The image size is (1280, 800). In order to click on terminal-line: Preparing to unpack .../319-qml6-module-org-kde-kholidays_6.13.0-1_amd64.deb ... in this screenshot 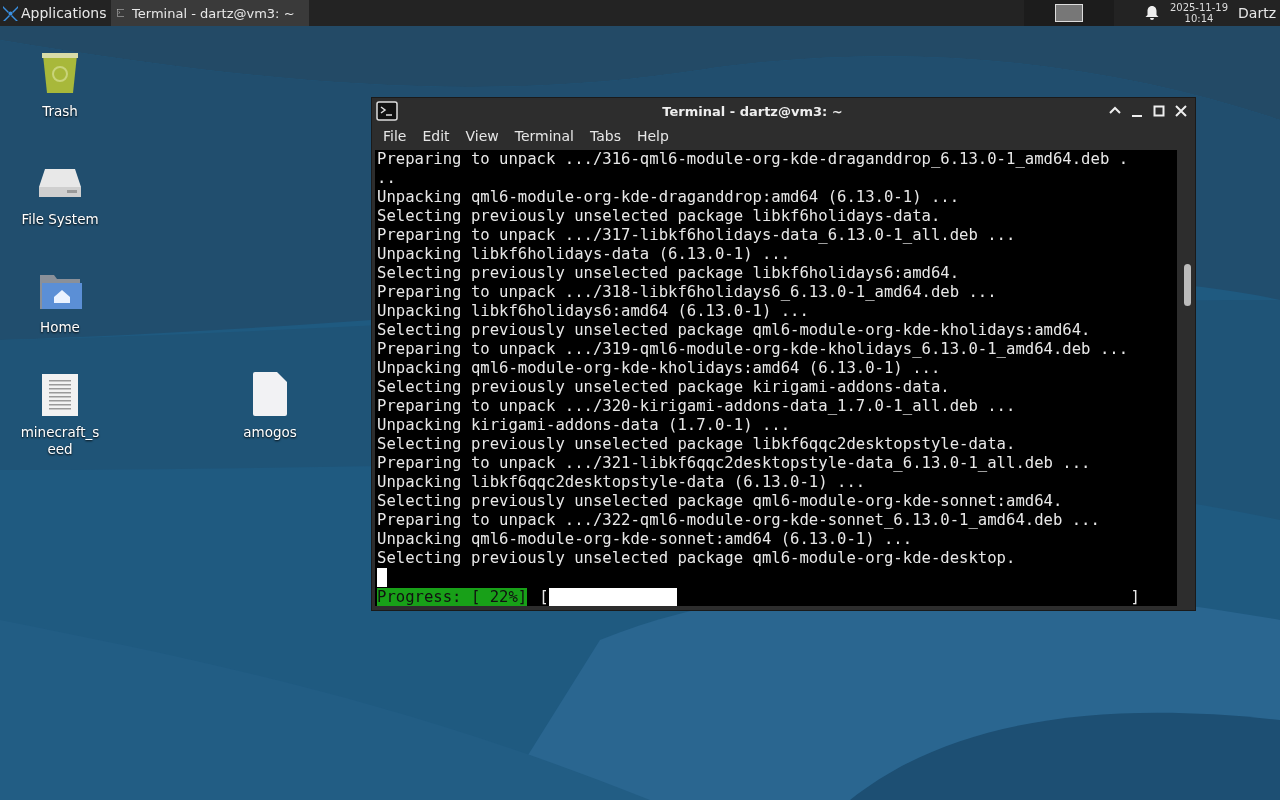, I will do `click(753, 349)`.